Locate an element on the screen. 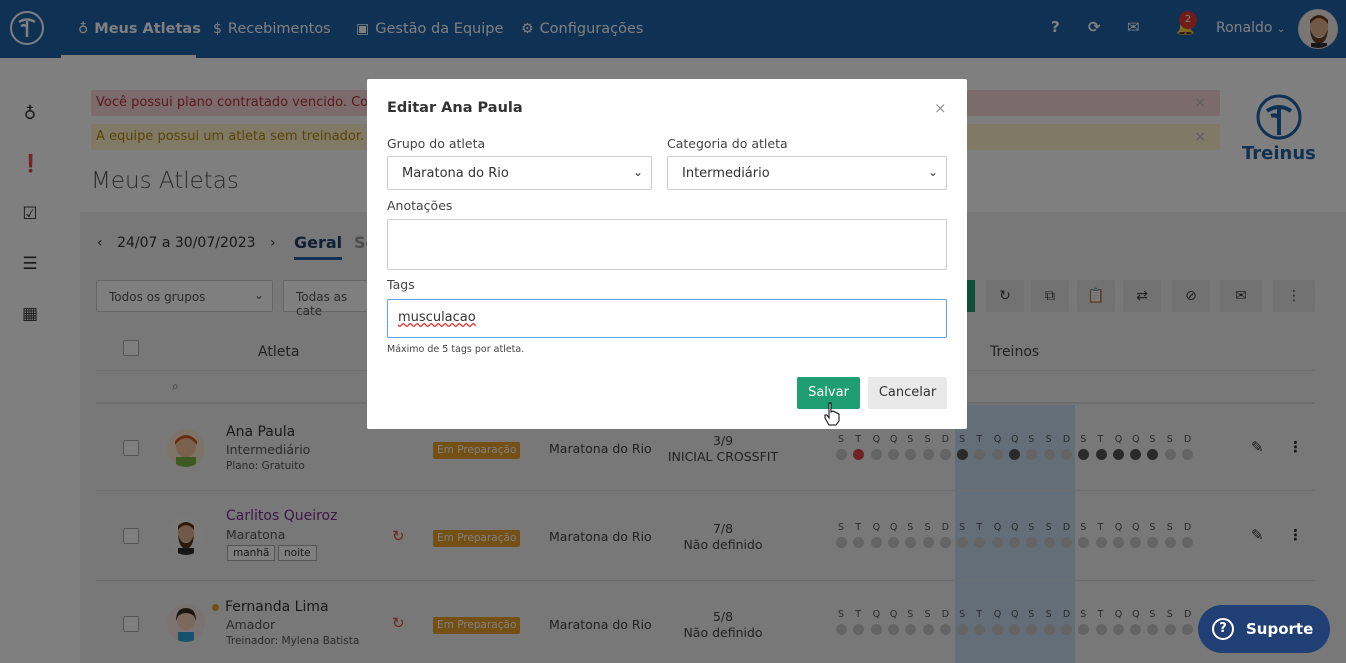 The width and height of the screenshot is (1346, 663). tags-label: Tags is located at coordinates (401, 284).